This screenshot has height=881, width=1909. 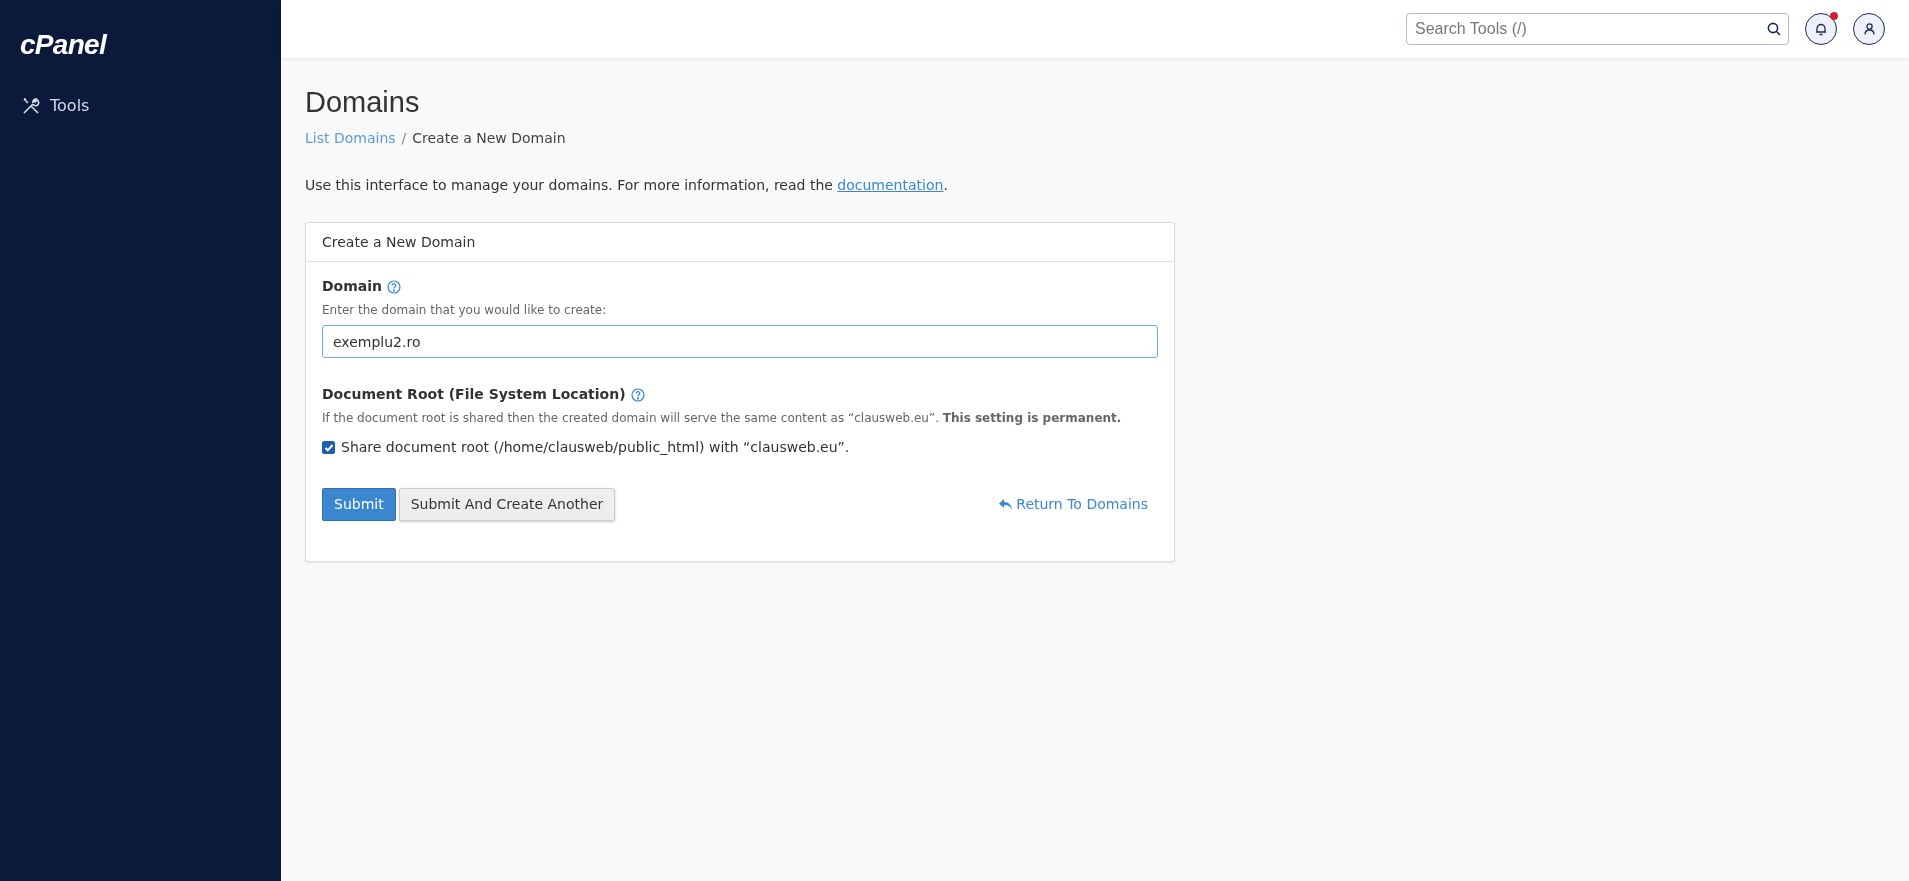 I want to click on notifications-button, so click(x=1821, y=29).